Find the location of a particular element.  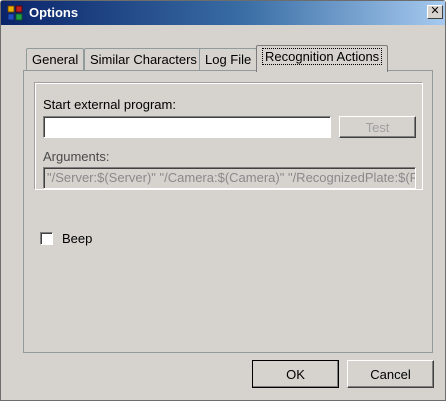

tab-recognition-actions-label: Recognition Actions is located at coordinates (322, 56).